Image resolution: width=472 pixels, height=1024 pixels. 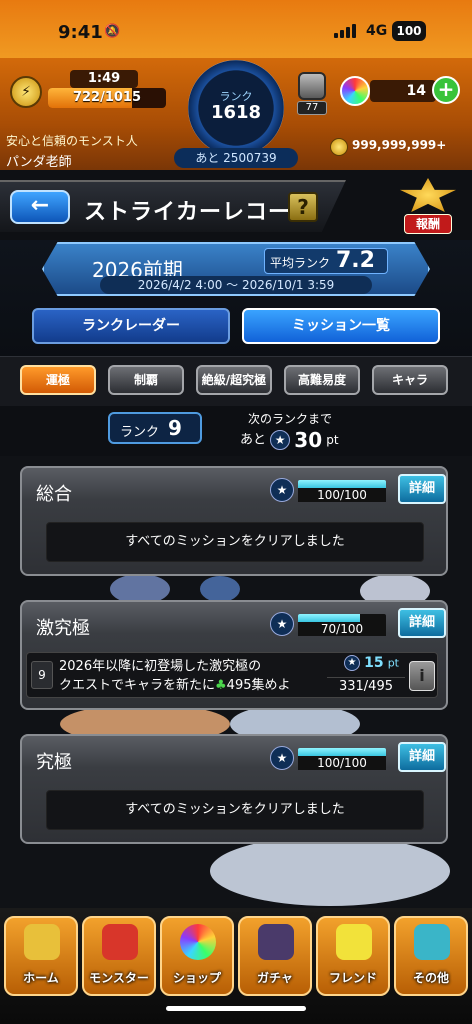 I want to click on mission-count: 331/495, so click(x=366, y=686).